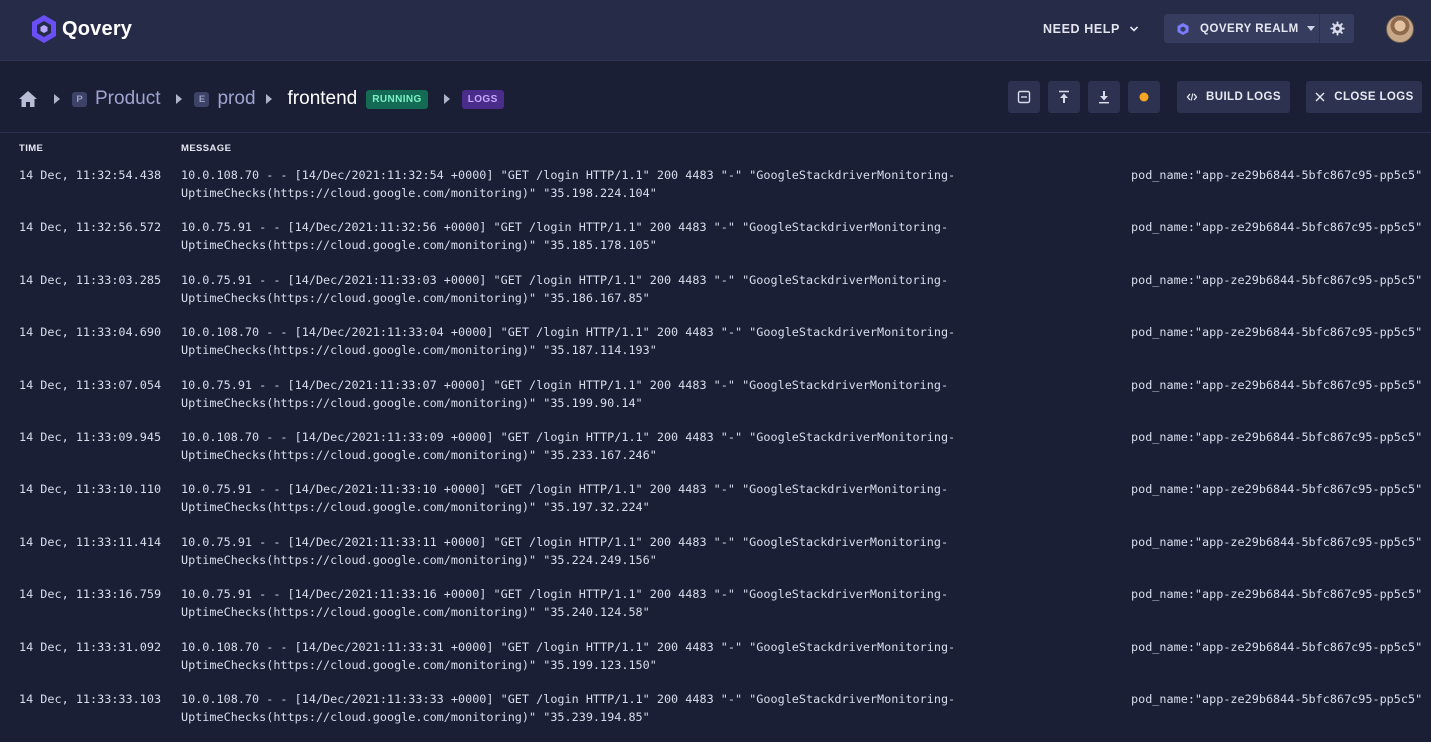 The width and height of the screenshot is (1431, 742). I want to click on download-icon, so click(1104, 97).